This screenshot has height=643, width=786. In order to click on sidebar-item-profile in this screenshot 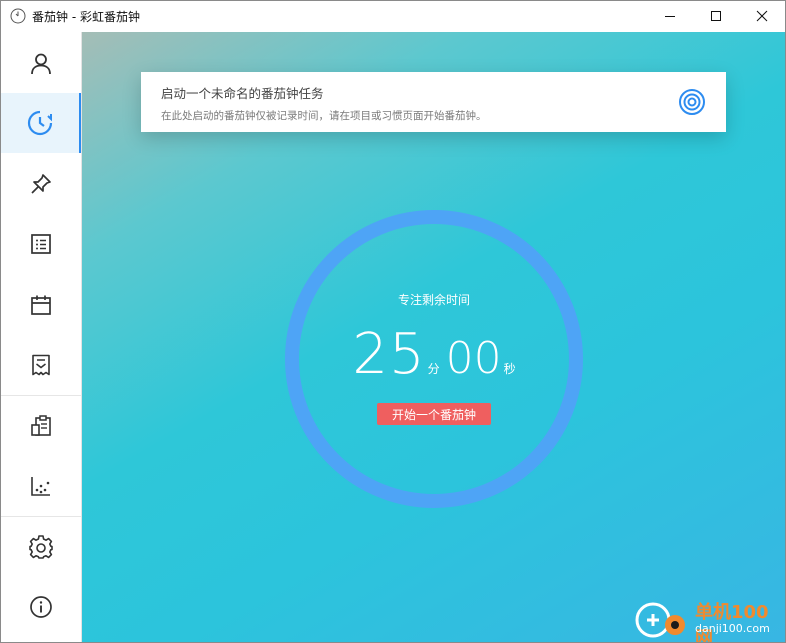, I will do `click(41, 64)`.